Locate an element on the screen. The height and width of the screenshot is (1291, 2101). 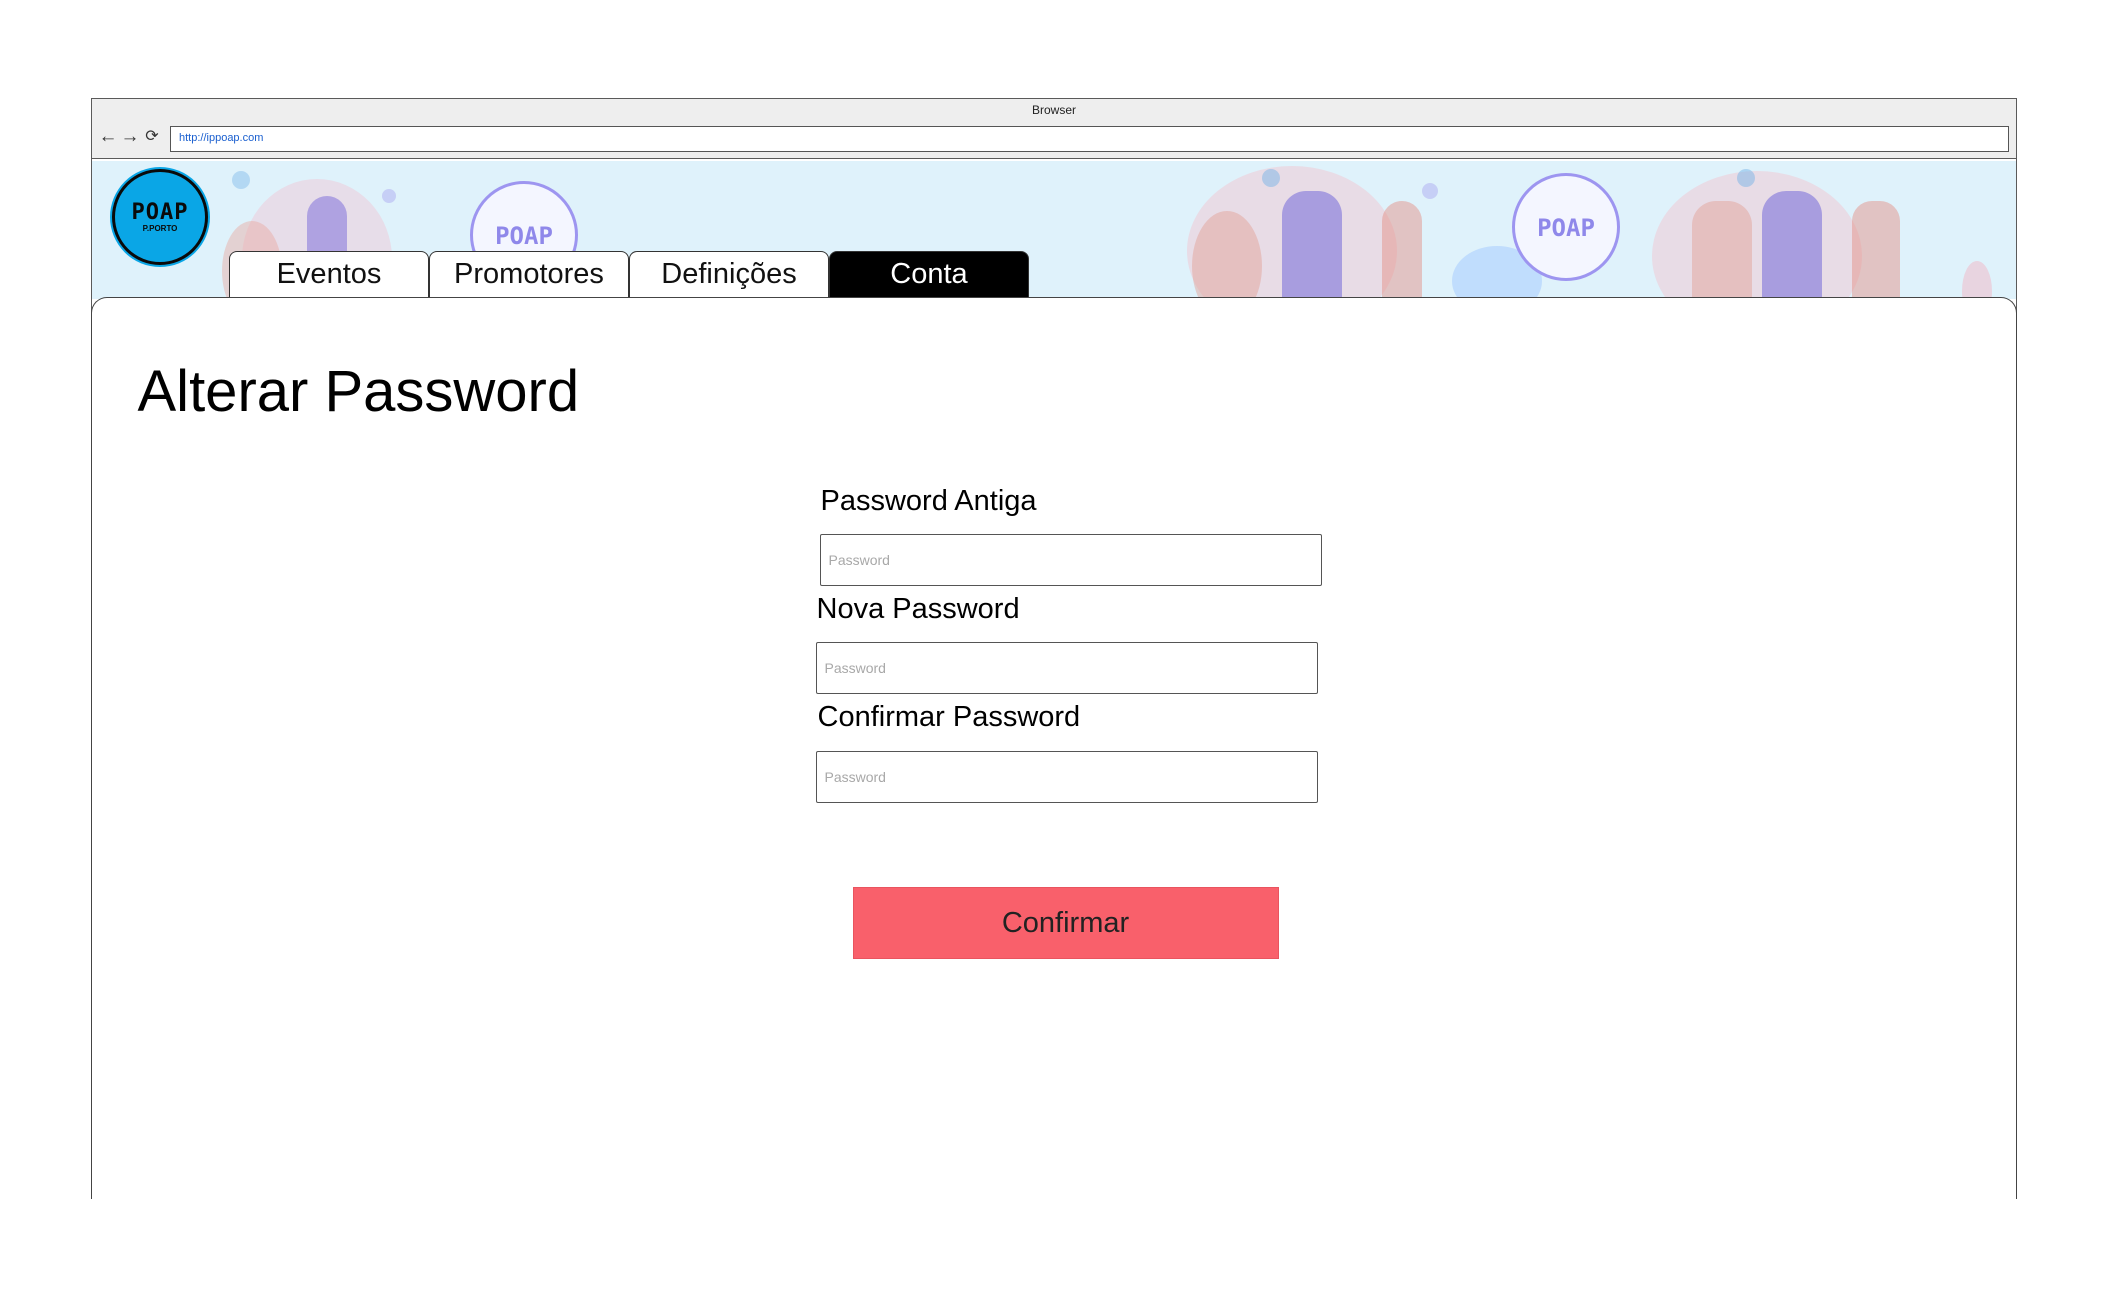
browser-navbar: ← → ⟳ http://ippoap.com is located at coordinates (1054, 140).